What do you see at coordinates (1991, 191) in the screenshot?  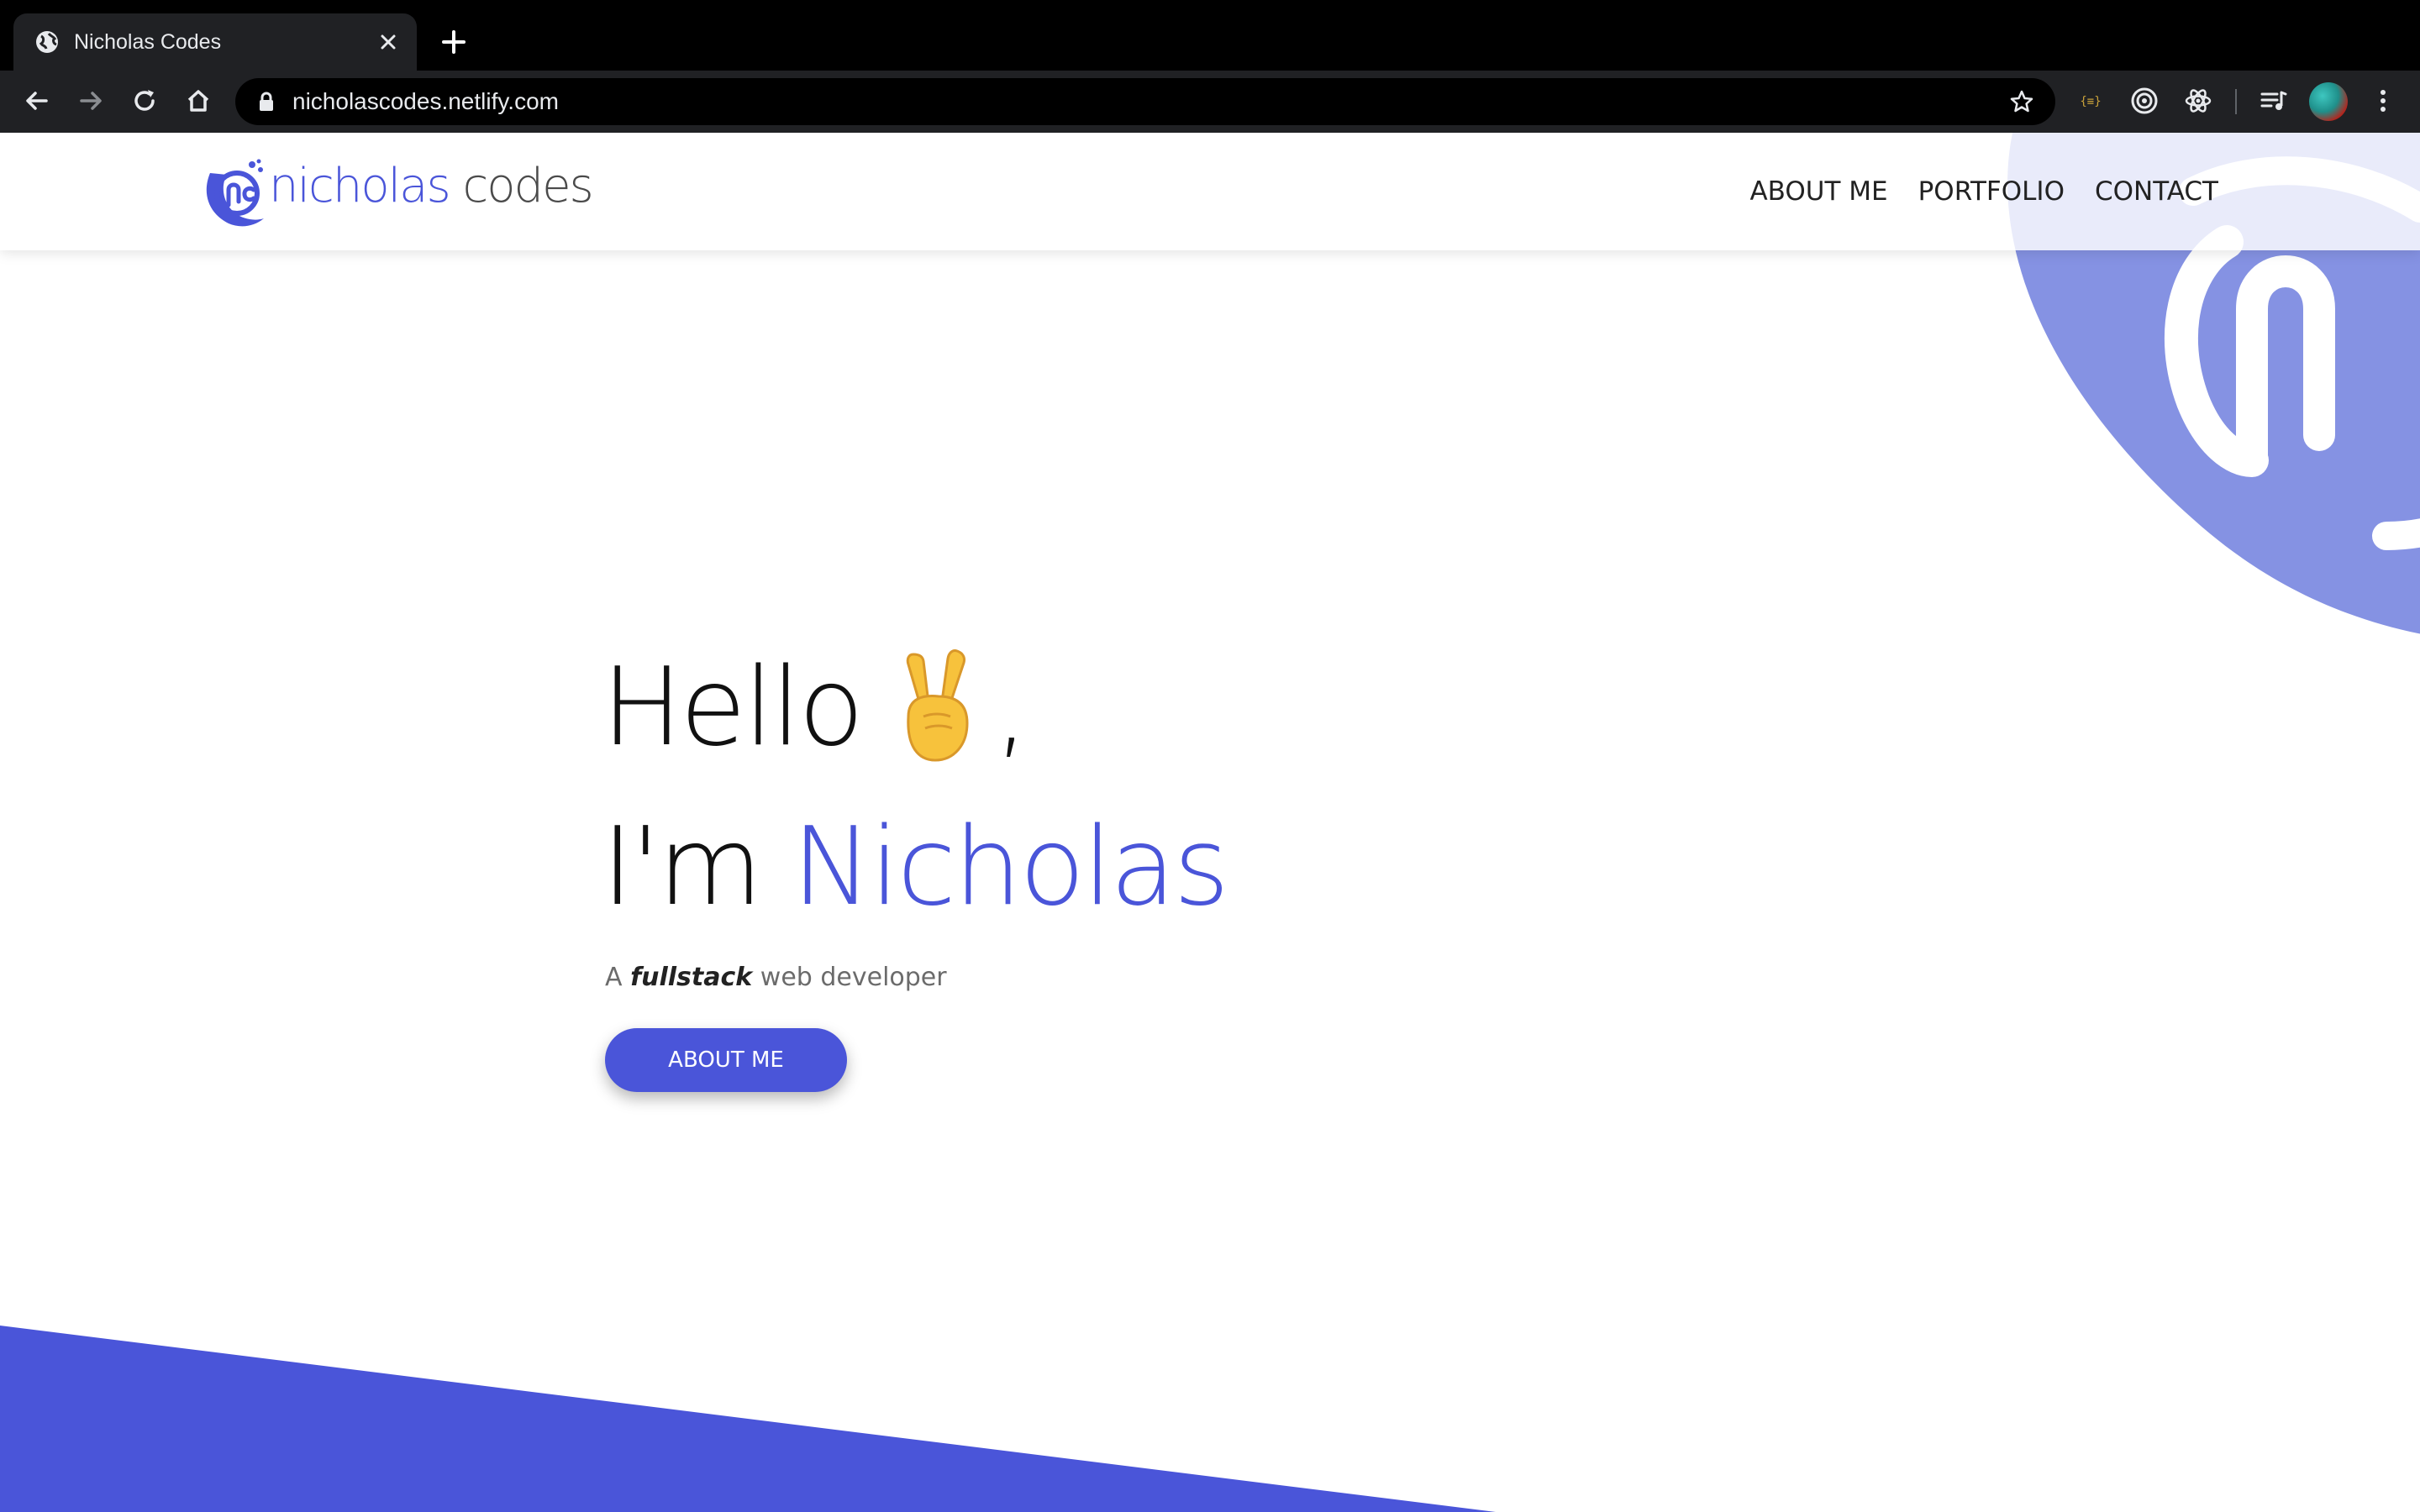 I see `nav-portfolio: PORTFOLIO` at bounding box center [1991, 191].